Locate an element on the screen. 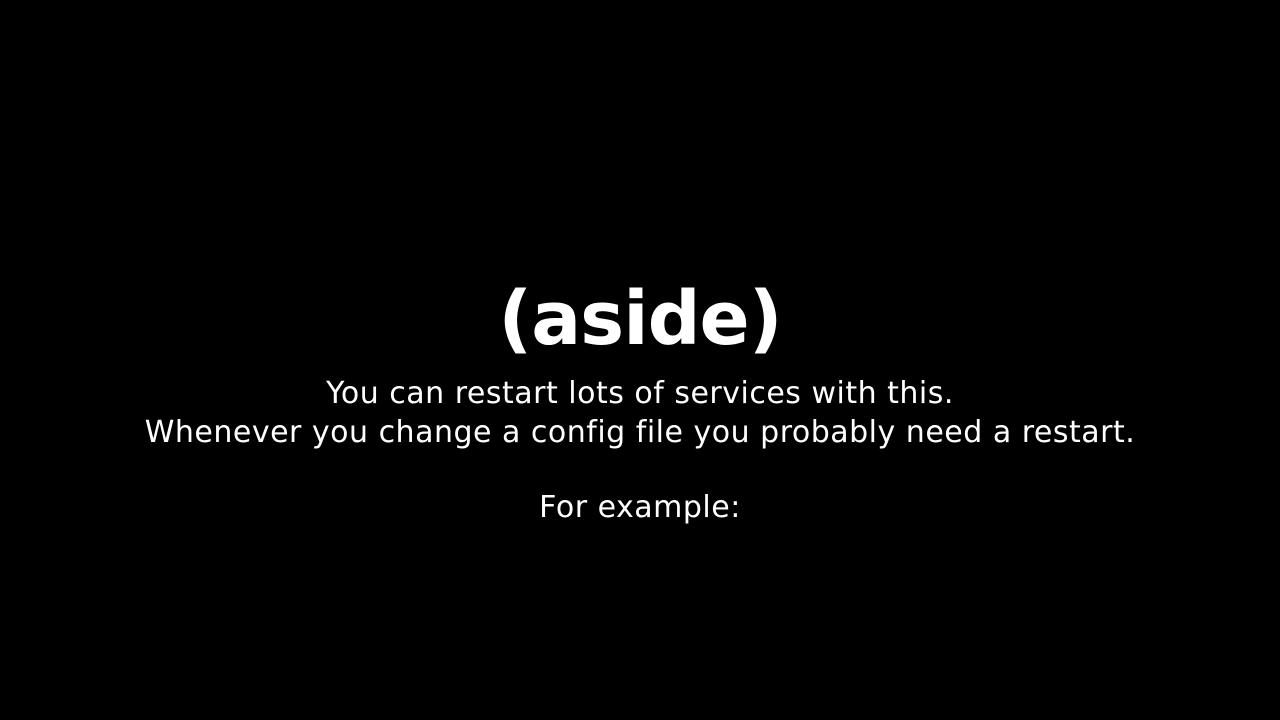 The width and height of the screenshot is (1280, 720). slide-title: (aside) is located at coordinates (640, 319).